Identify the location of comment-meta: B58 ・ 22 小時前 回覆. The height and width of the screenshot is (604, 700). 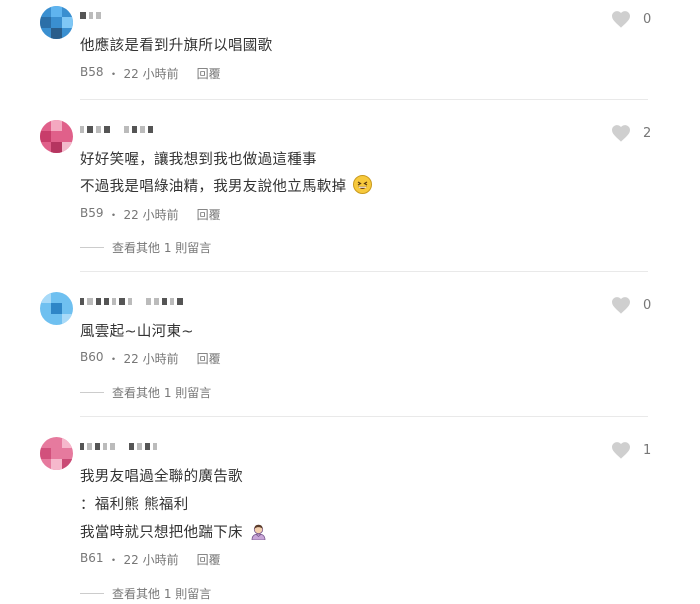
(150, 73).